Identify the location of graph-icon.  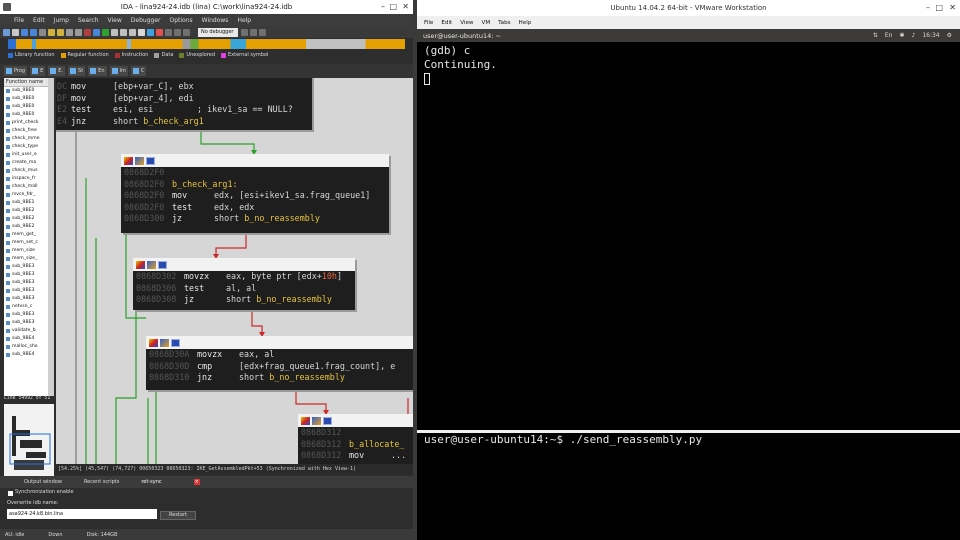
(105, 32).